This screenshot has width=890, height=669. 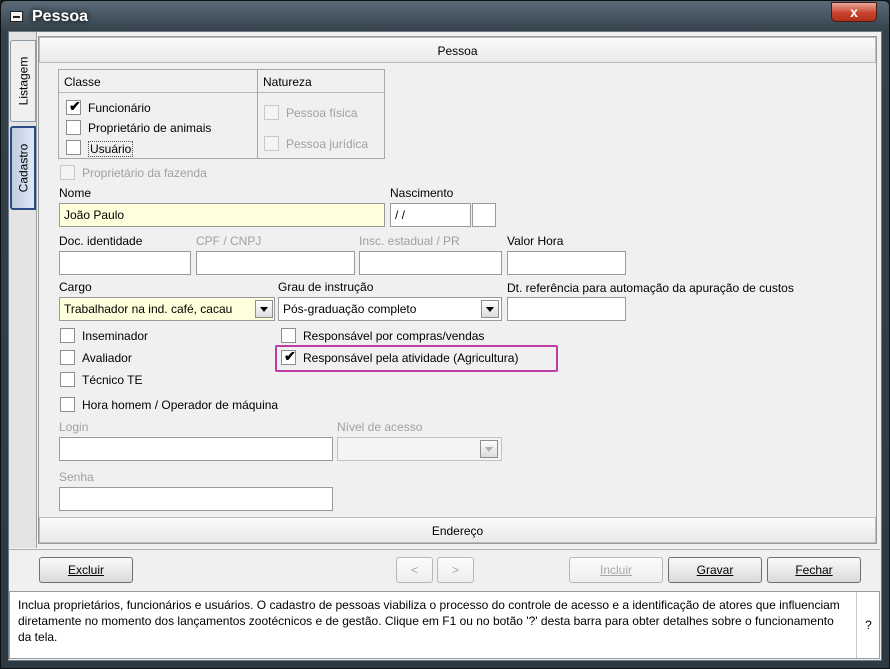 What do you see at coordinates (196, 449) in the screenshot?
I see `login-input` at bounding box center [196, 449].